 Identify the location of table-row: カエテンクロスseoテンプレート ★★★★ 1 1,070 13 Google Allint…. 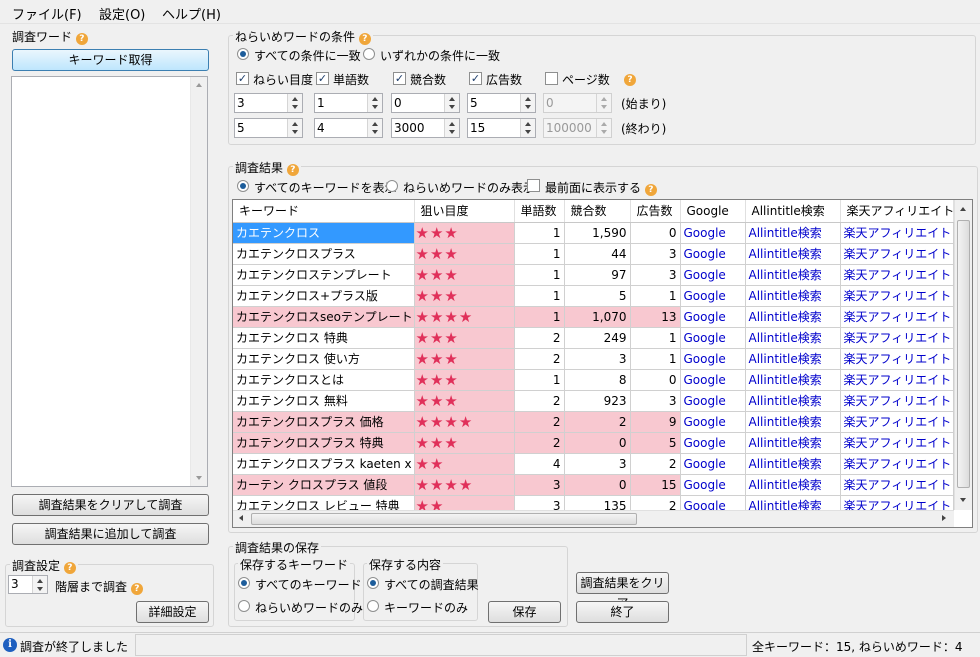
(593, 317).